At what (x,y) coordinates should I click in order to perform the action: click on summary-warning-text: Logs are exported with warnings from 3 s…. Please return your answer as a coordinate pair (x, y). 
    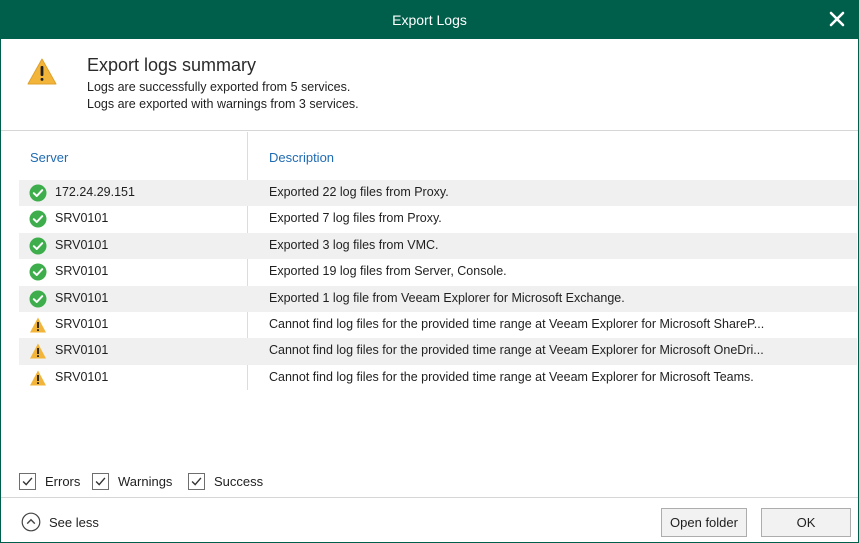
    Looking at the image, I should click on (223, 104).